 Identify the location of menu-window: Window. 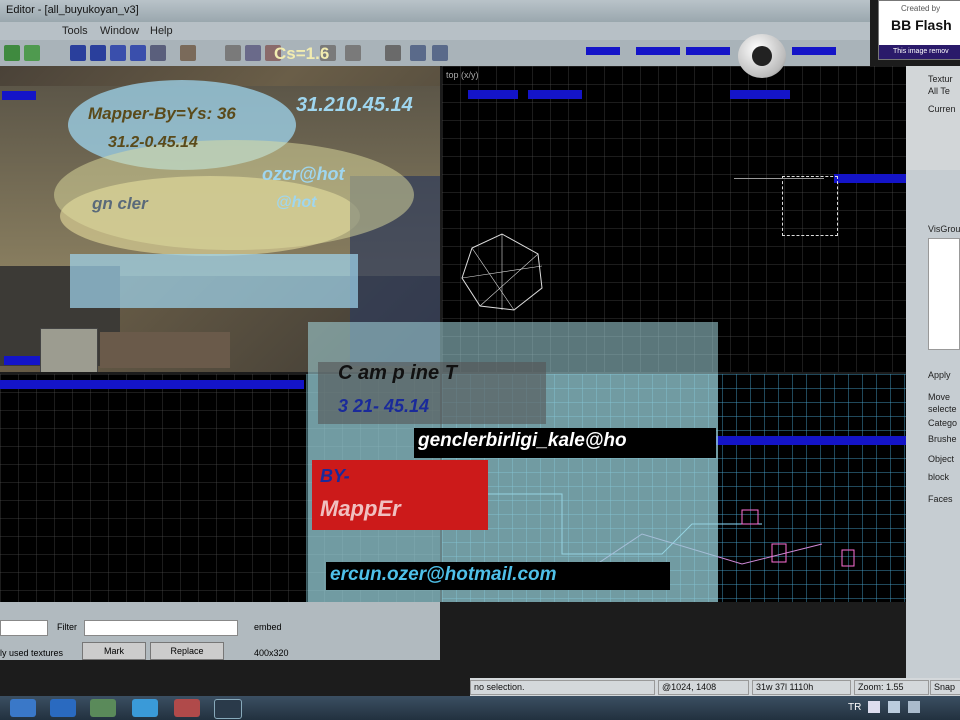
(119, 31).